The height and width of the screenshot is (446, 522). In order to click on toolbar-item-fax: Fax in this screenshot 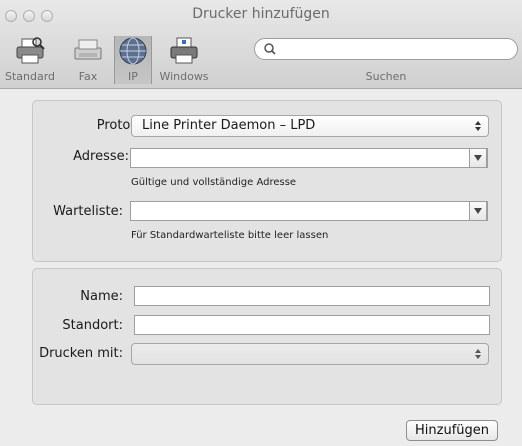, I will do `click(88, 60)`.